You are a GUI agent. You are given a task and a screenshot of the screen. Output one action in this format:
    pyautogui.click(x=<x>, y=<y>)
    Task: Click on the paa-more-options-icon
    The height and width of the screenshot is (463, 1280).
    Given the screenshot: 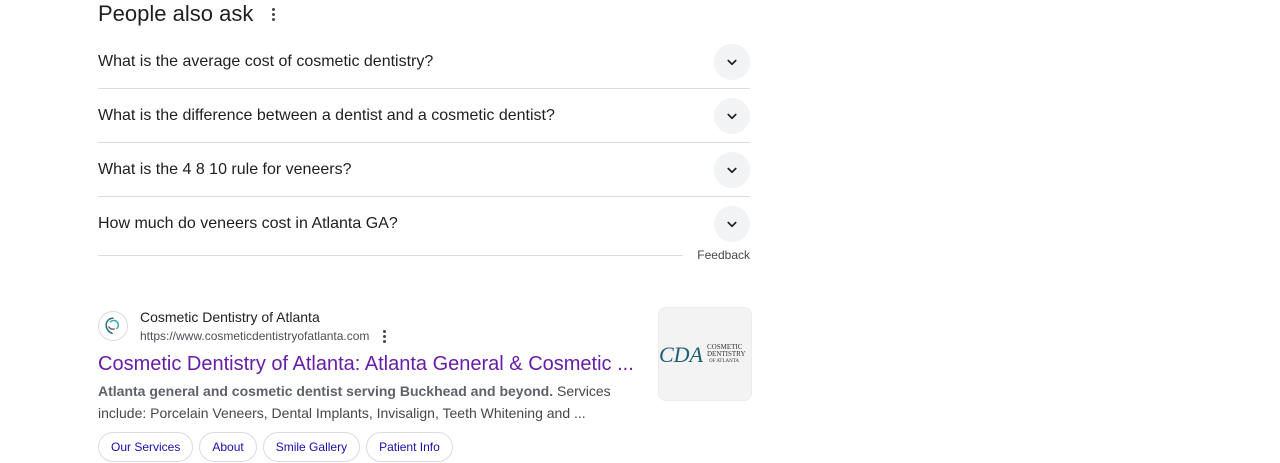 What is the action you would take?
    pyautogui.click(x=273, y=14)
    